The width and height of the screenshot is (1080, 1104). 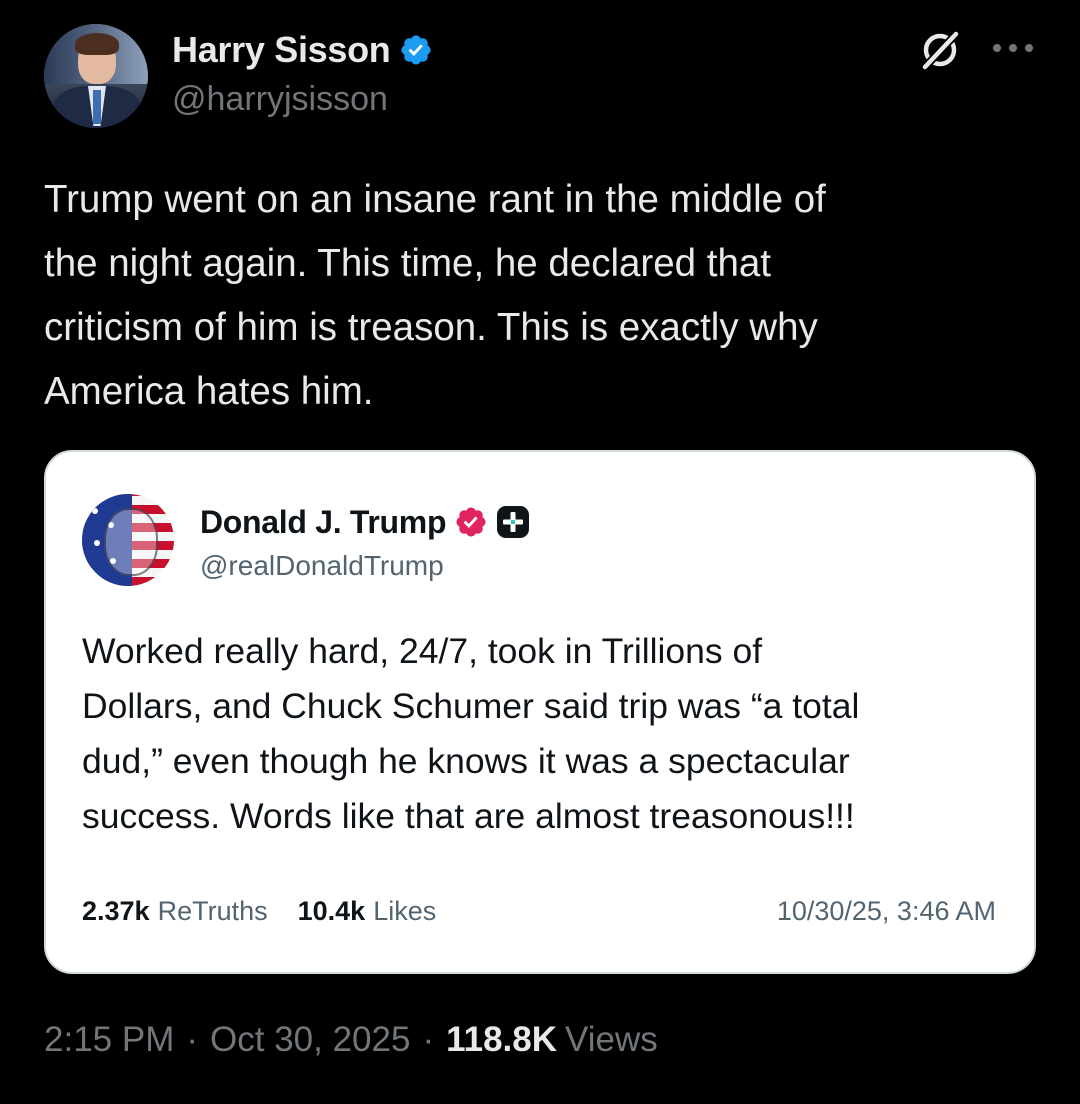 I want to click on author-name-row: Harry Sisson, so click(x=302, y=50).